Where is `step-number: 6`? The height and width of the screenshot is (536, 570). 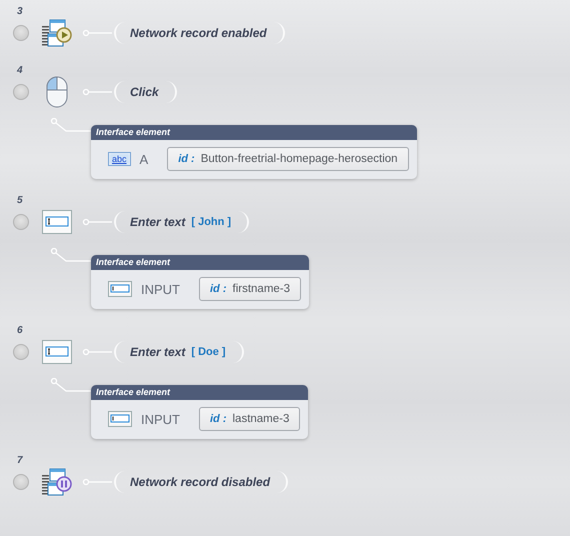
step-number: 6 is located at coordinates (20, 330).